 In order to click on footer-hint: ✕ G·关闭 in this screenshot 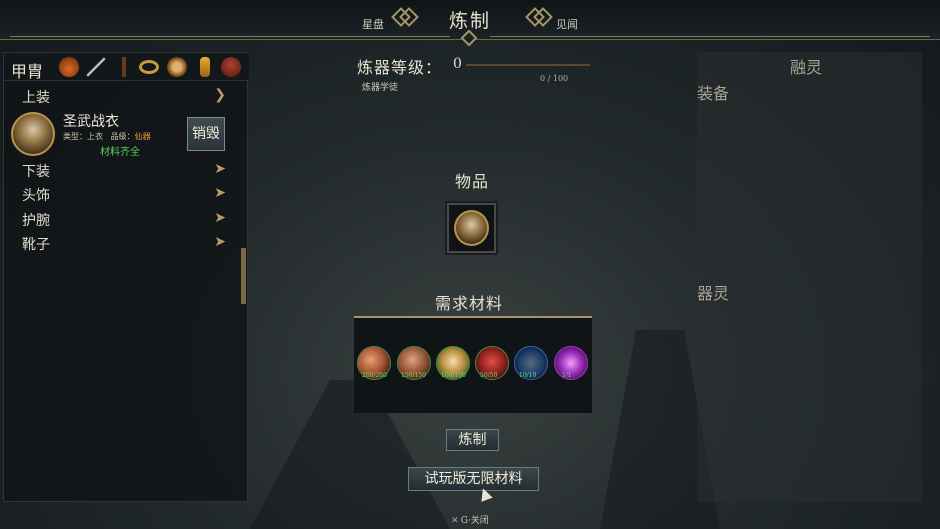, I will do `click(470, 519)`.